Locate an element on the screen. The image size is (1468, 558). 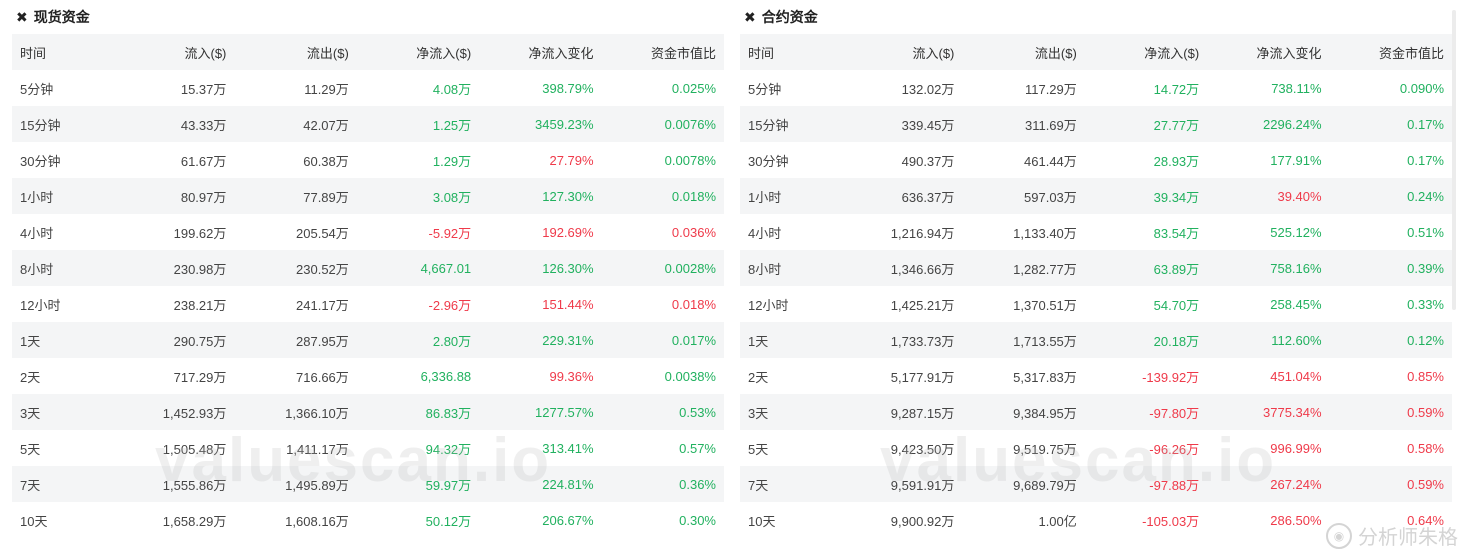
cell-change: 398.79% is located at coordinates (568, 88).